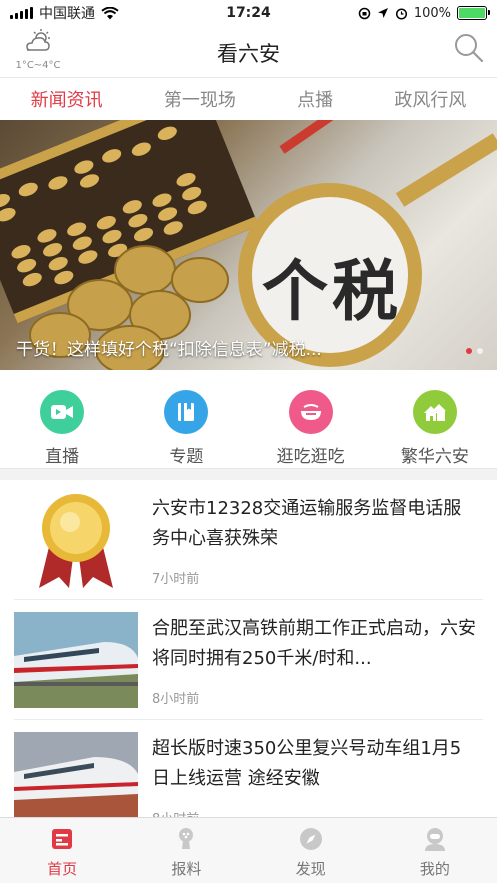  I want to click on tab-discover: 发现, so click(311, 850).